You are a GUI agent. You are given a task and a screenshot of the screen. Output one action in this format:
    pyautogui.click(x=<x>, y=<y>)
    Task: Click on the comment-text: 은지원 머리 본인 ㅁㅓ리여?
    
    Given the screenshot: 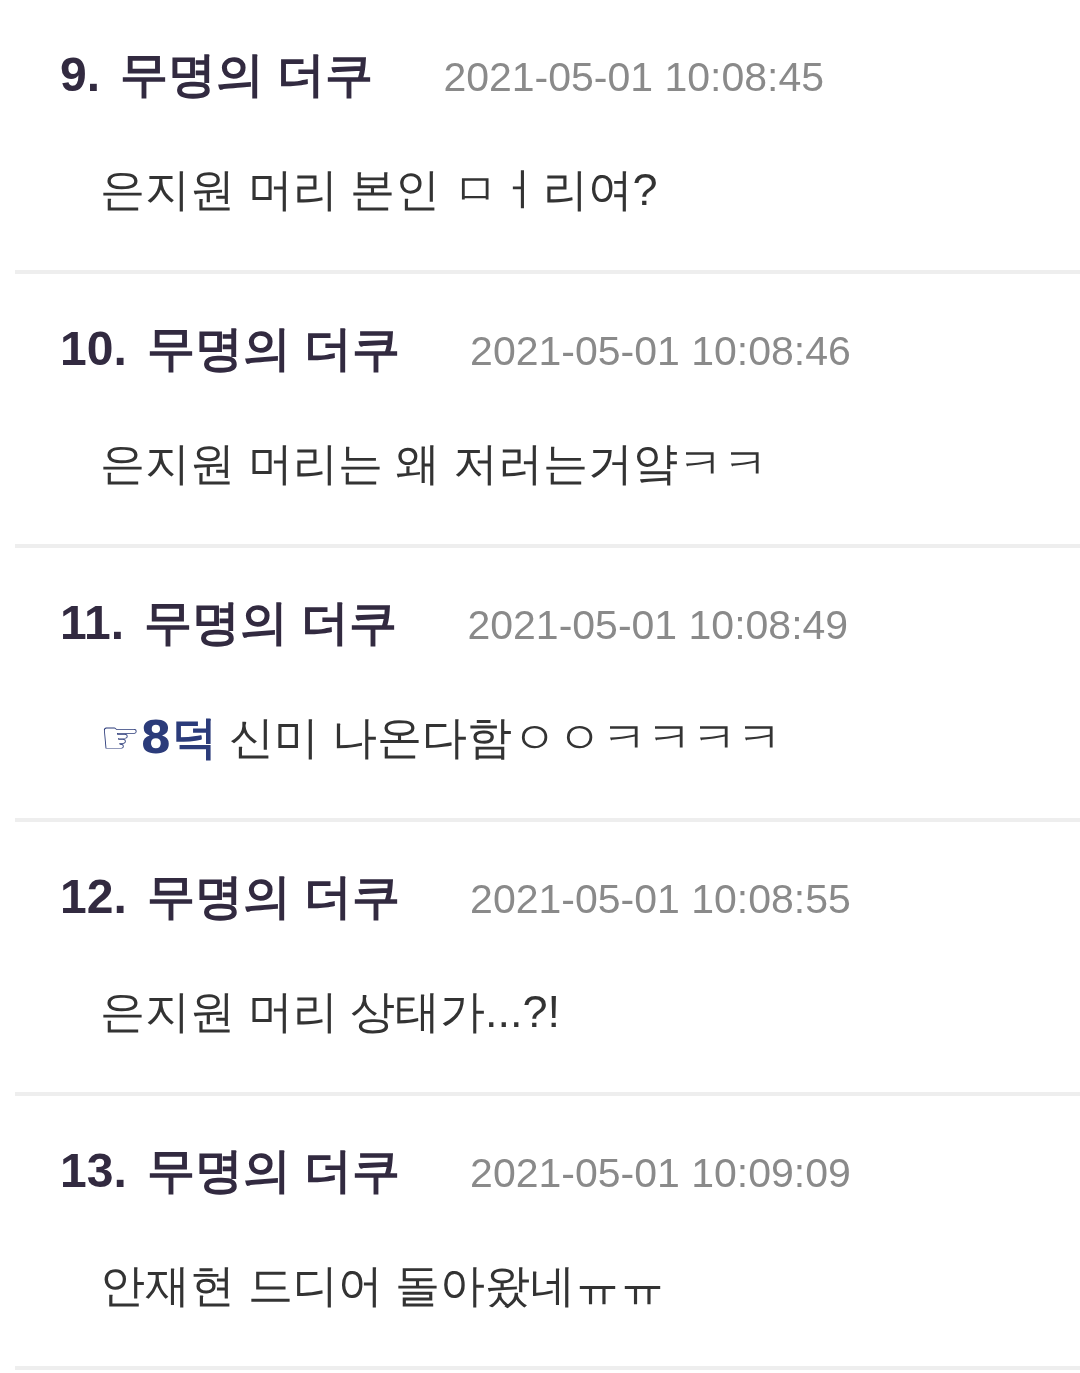 What is the action you would take?
    pyautogui.click(x=379, y=190)
    